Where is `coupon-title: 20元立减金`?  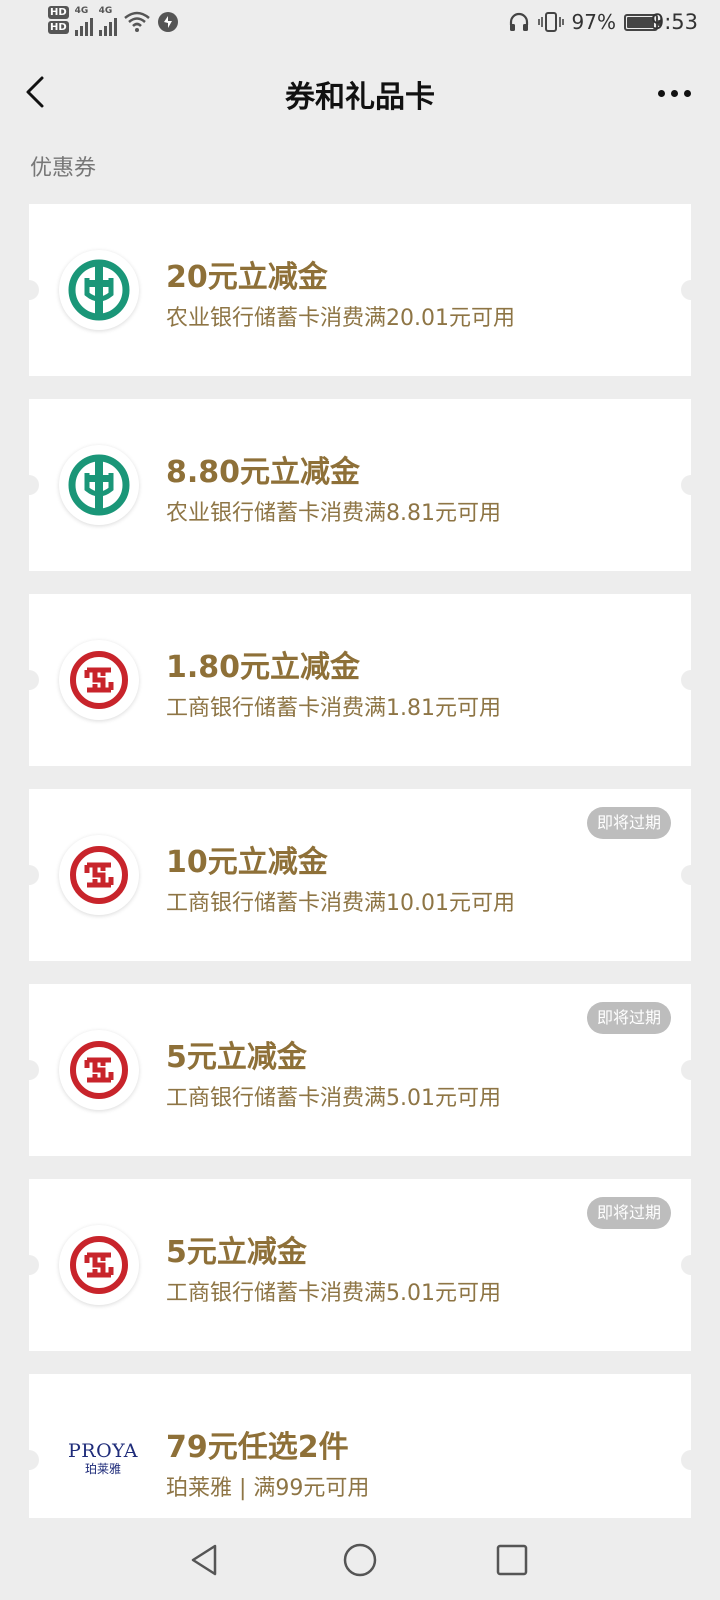
coupon-title: 20元立减金 is located at coordinates (247, 277).